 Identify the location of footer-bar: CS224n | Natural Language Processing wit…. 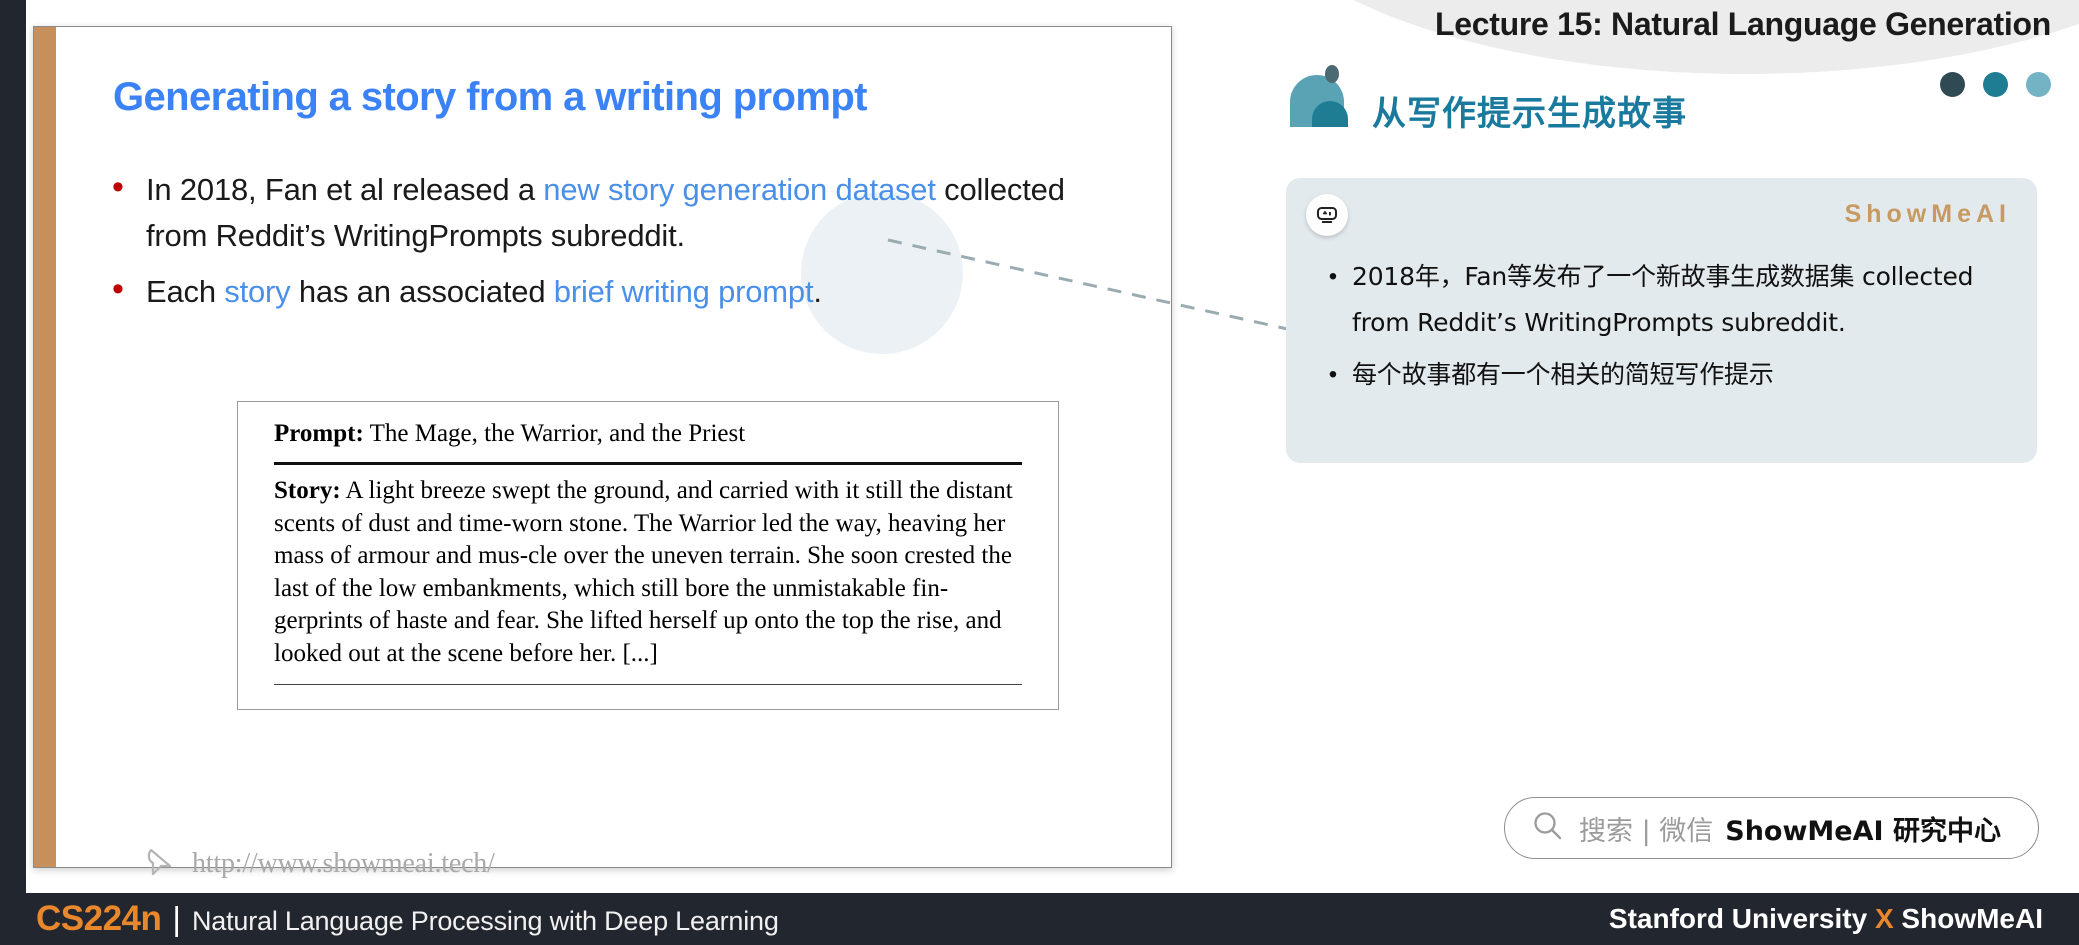
(1039, 919).